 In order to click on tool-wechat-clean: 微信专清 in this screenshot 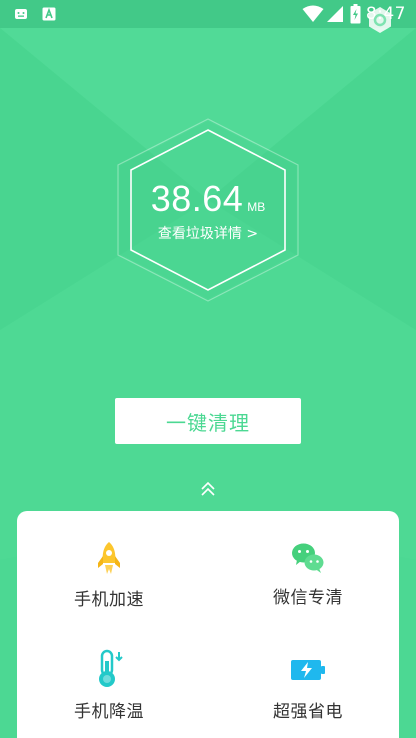, I will do `click(308, 574)`.